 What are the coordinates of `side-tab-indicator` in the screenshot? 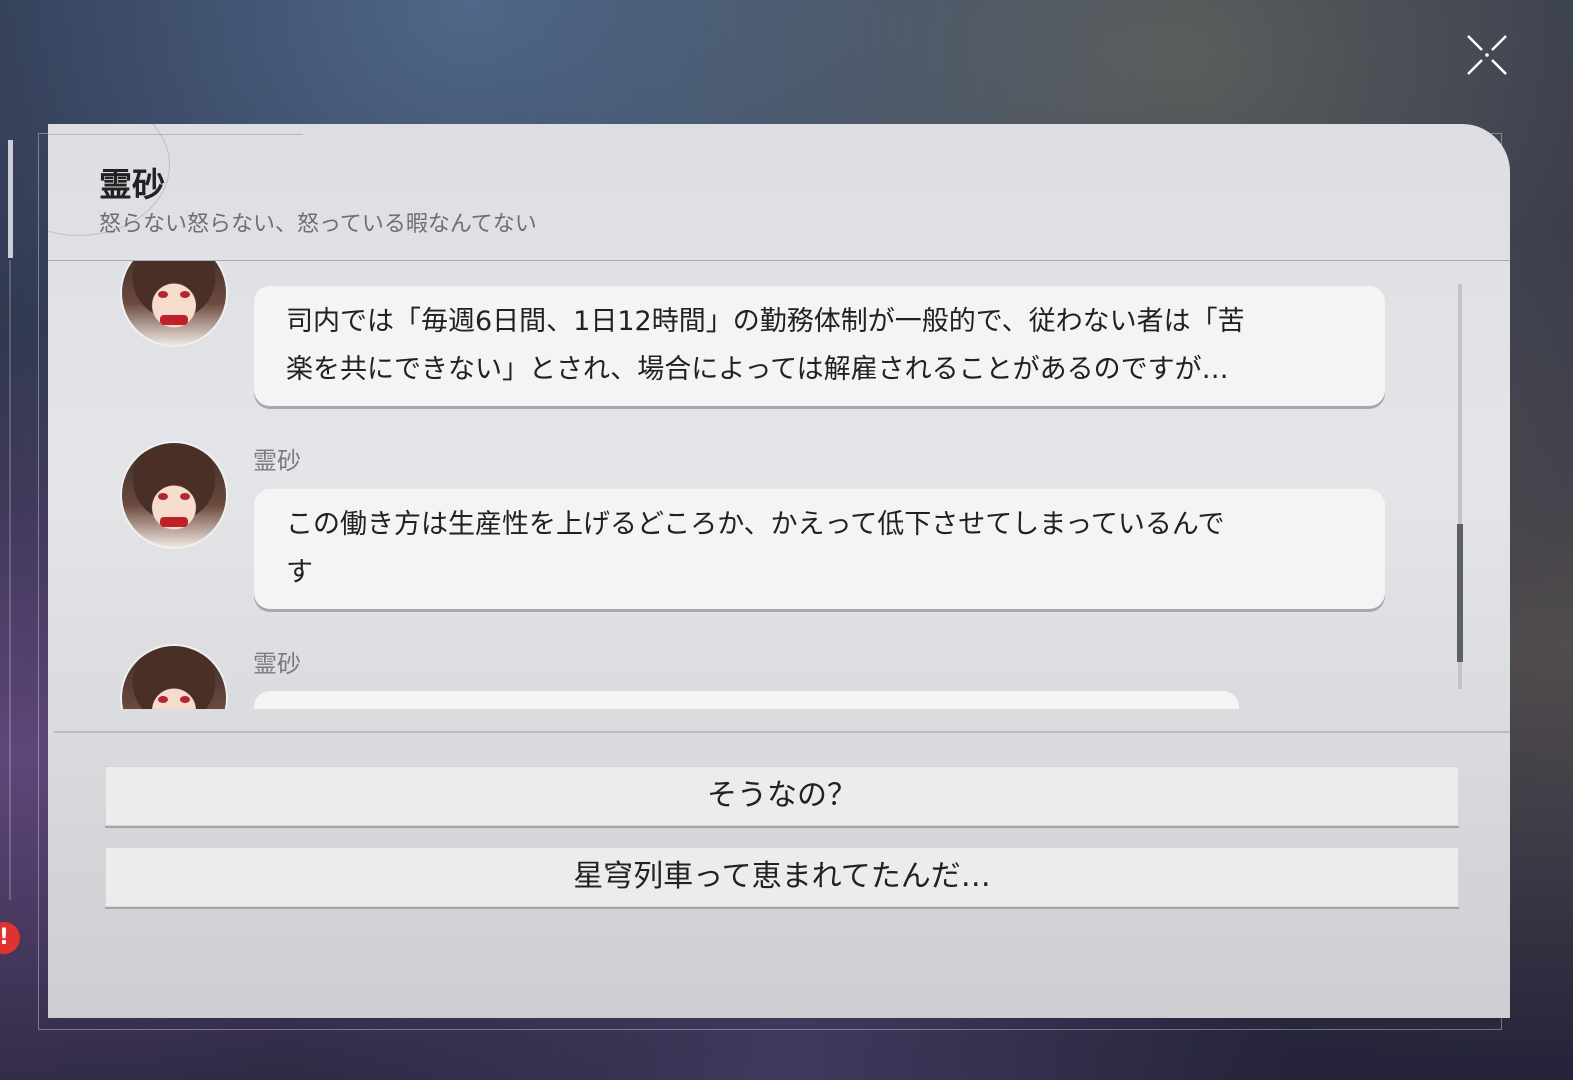 It's located at (10, 199).